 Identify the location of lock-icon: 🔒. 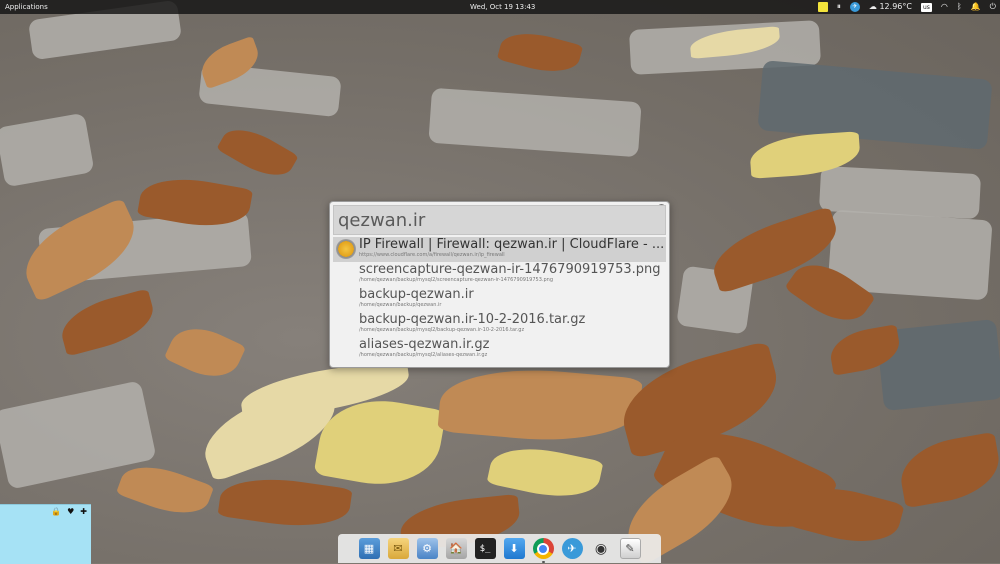
(56, 511).